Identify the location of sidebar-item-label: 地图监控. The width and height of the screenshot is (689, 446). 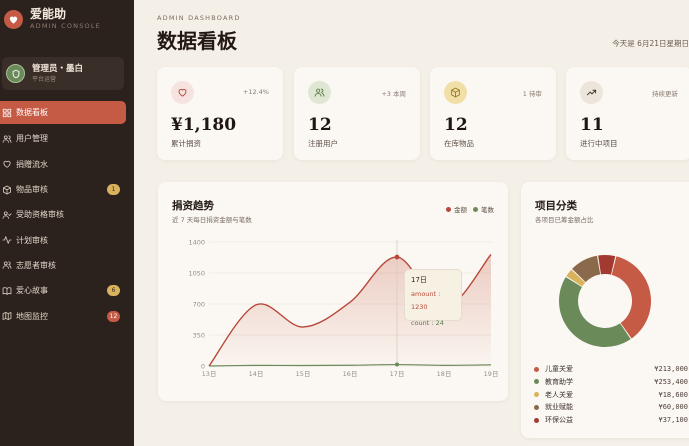
(32, 316).